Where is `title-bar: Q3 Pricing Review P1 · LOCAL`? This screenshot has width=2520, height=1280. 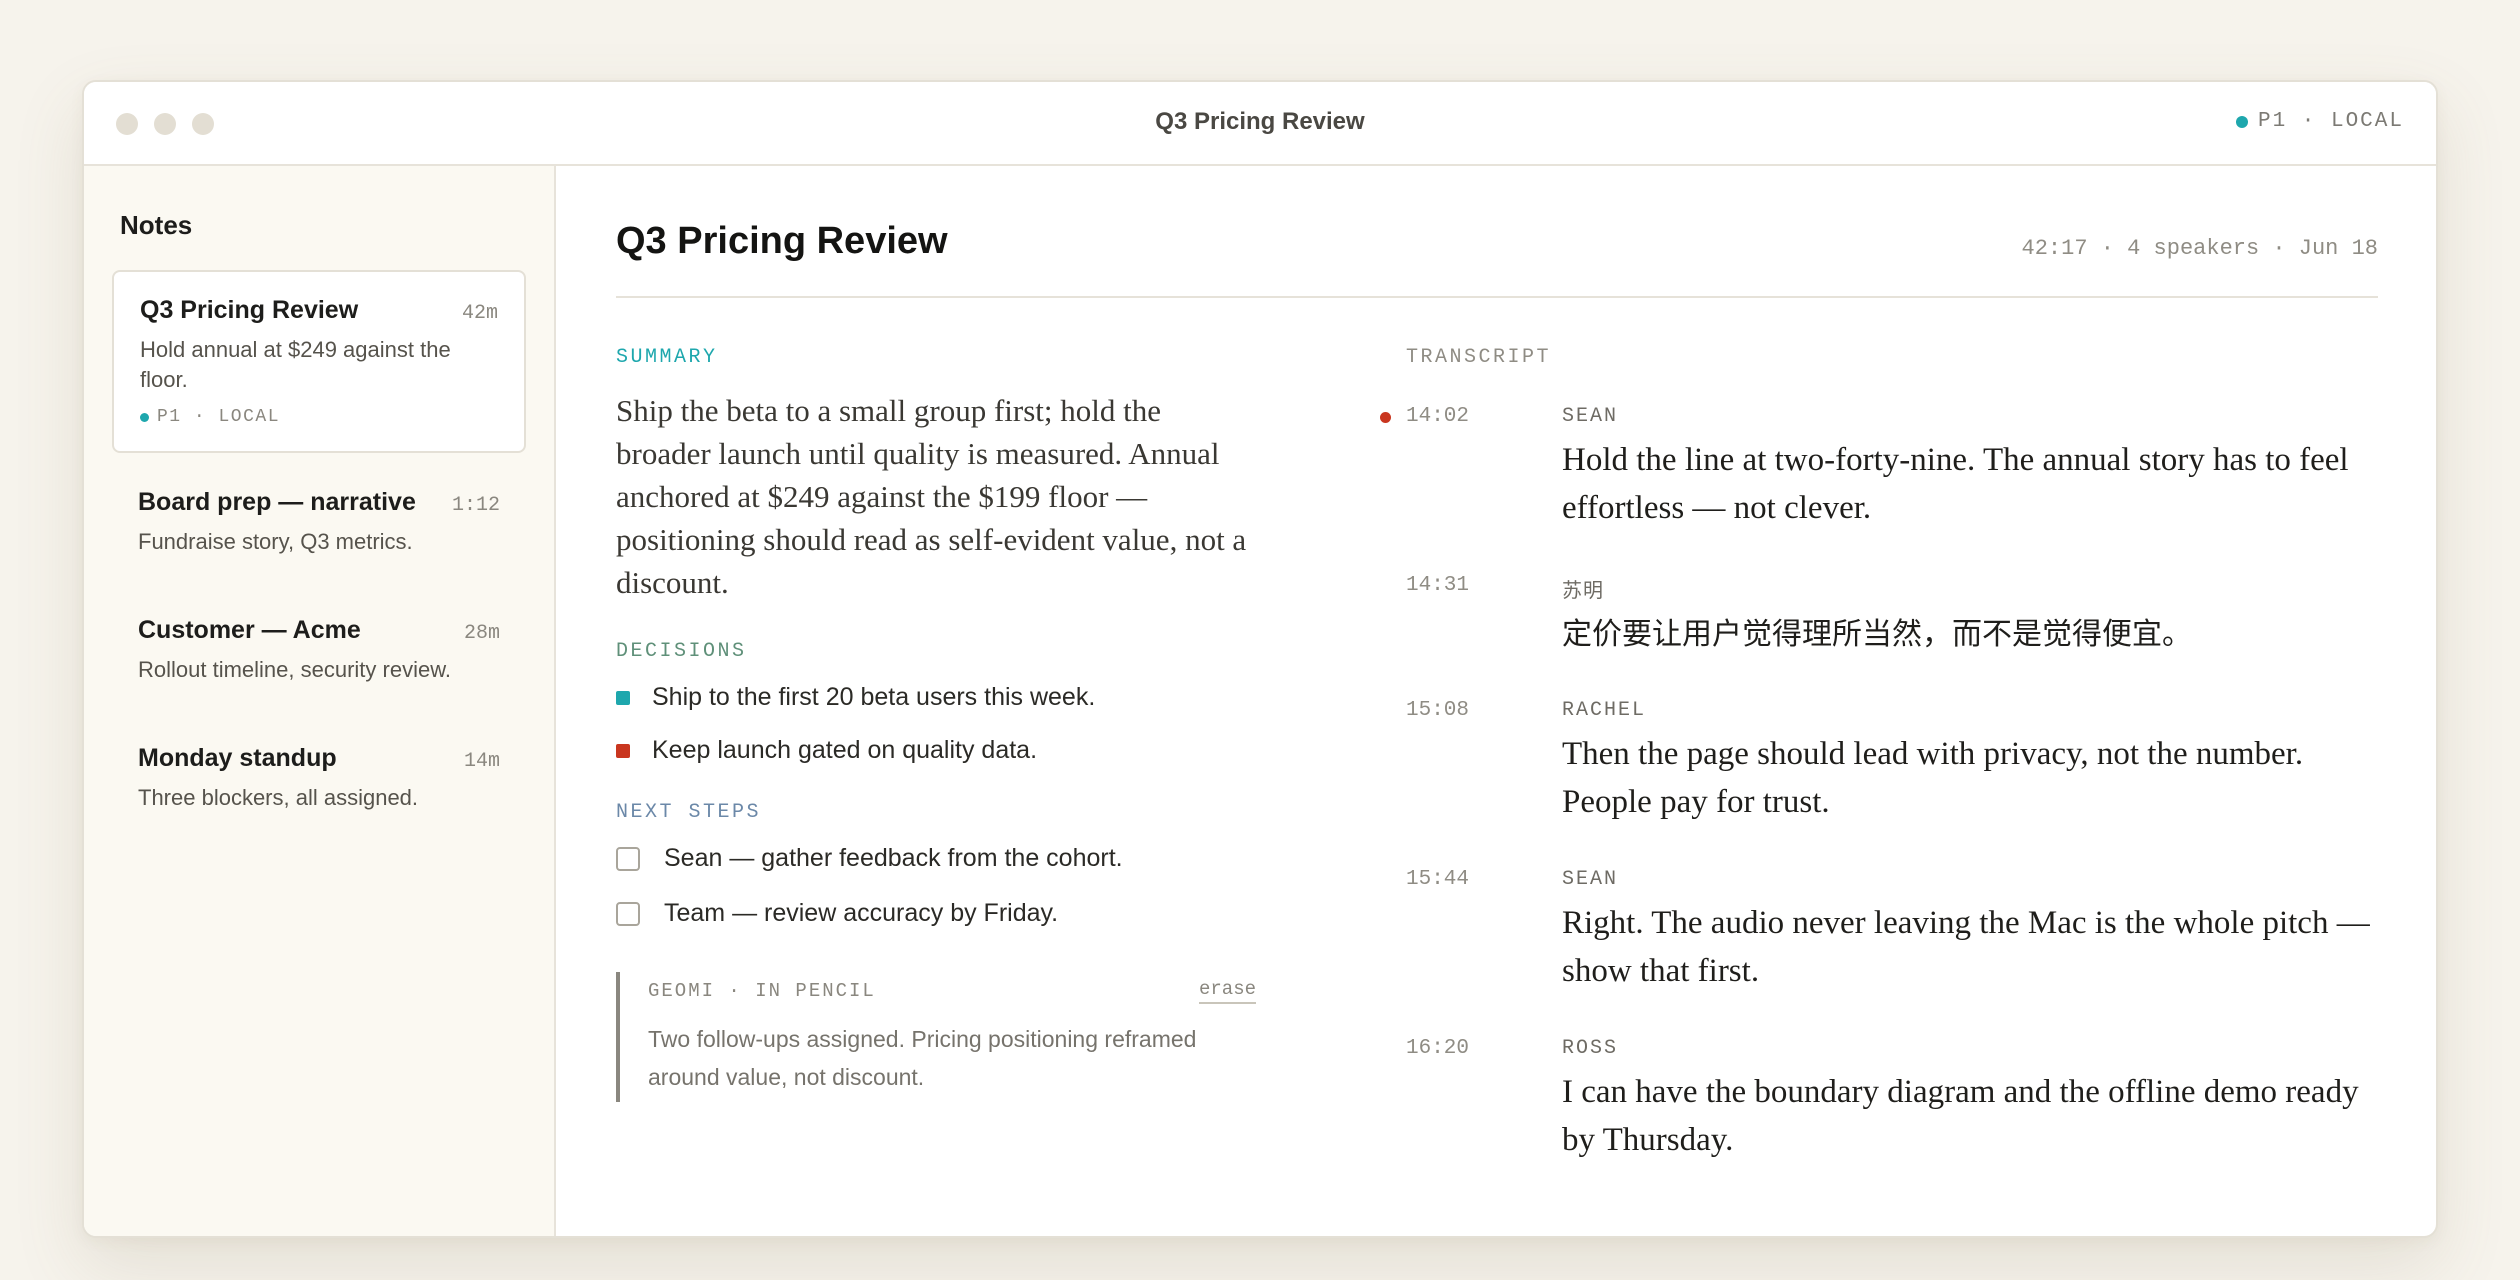
title-bar: Q3 Pricing Review P1 · LOCAL is located at coordinates (1260, 124).